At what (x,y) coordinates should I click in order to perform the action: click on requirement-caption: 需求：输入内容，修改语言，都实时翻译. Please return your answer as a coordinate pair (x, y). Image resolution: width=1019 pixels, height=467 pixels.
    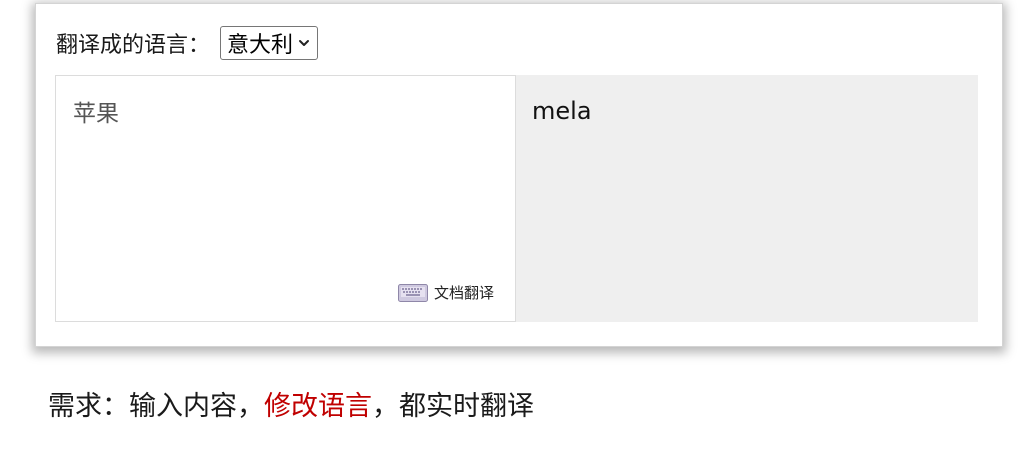
    Looking at the image, I should click on (291, 403).